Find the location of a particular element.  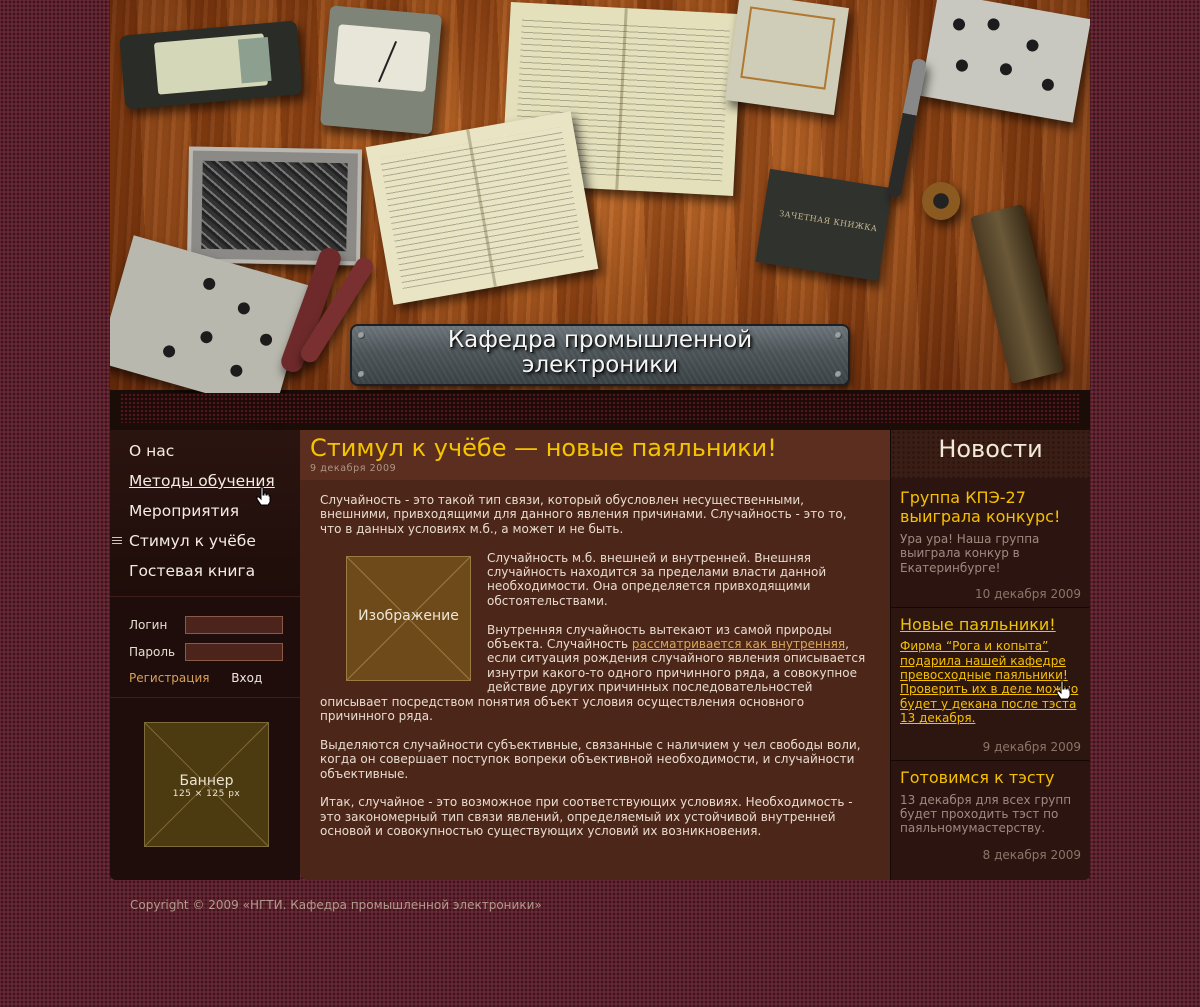

banner-label: Баннер is located at coordinates (206, 781).